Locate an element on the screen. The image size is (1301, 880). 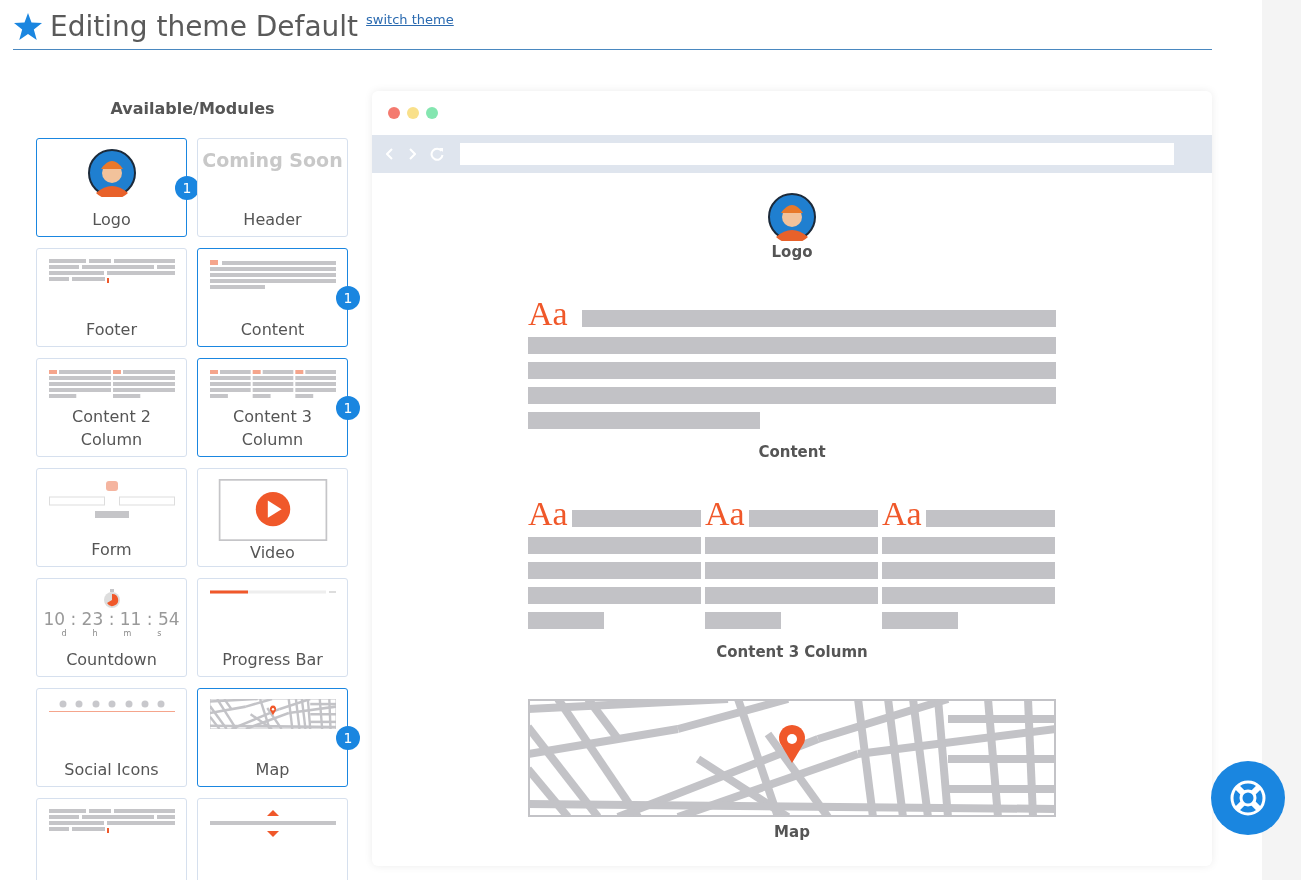
section-caption: Content 3 Column is located at coordinates (792, 652).